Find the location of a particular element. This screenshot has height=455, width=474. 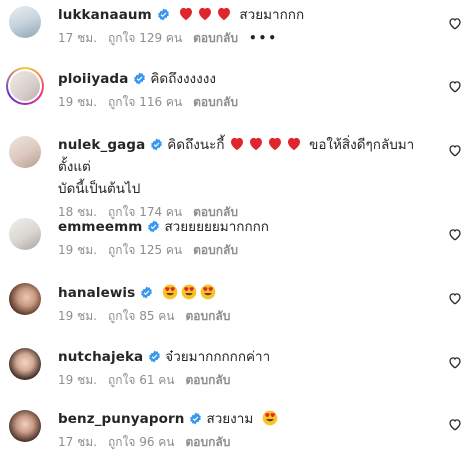

comment-text-continued: บัดนี้เป็นต้นไป is located at coordinates (99, 189).